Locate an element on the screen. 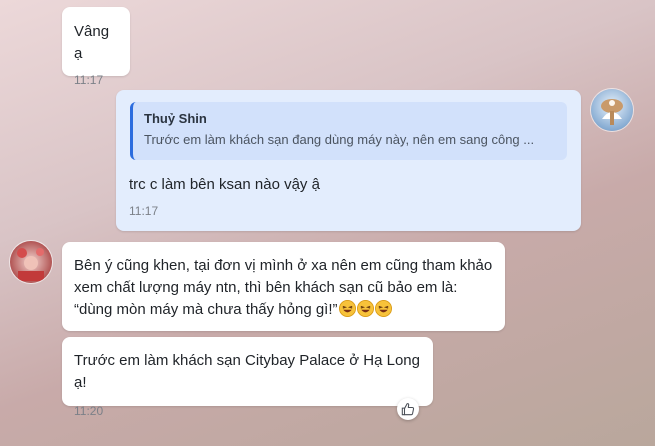 This screenshot has height=446, width=655. quoted-sender-name: Thuỷ Shin is located at coordinates (175, 118).